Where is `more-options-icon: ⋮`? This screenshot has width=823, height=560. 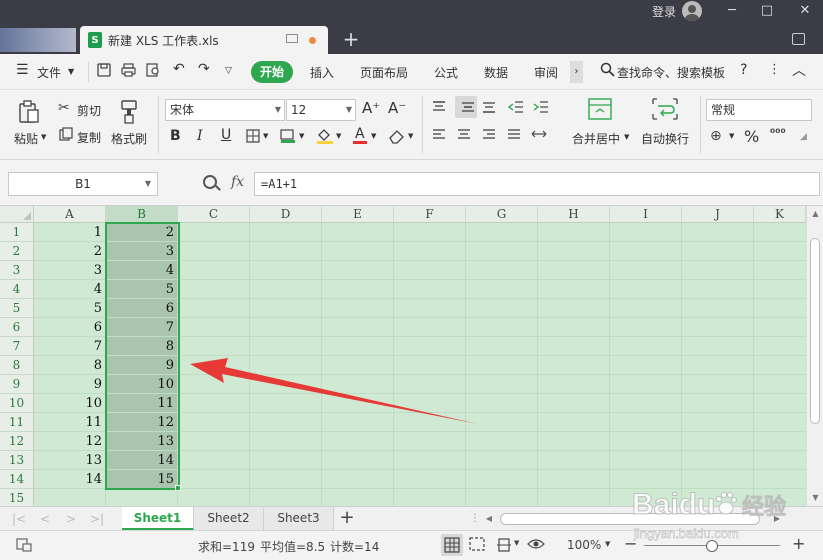
more-options-icon: ⋮ is located at coordinates (774, 69).